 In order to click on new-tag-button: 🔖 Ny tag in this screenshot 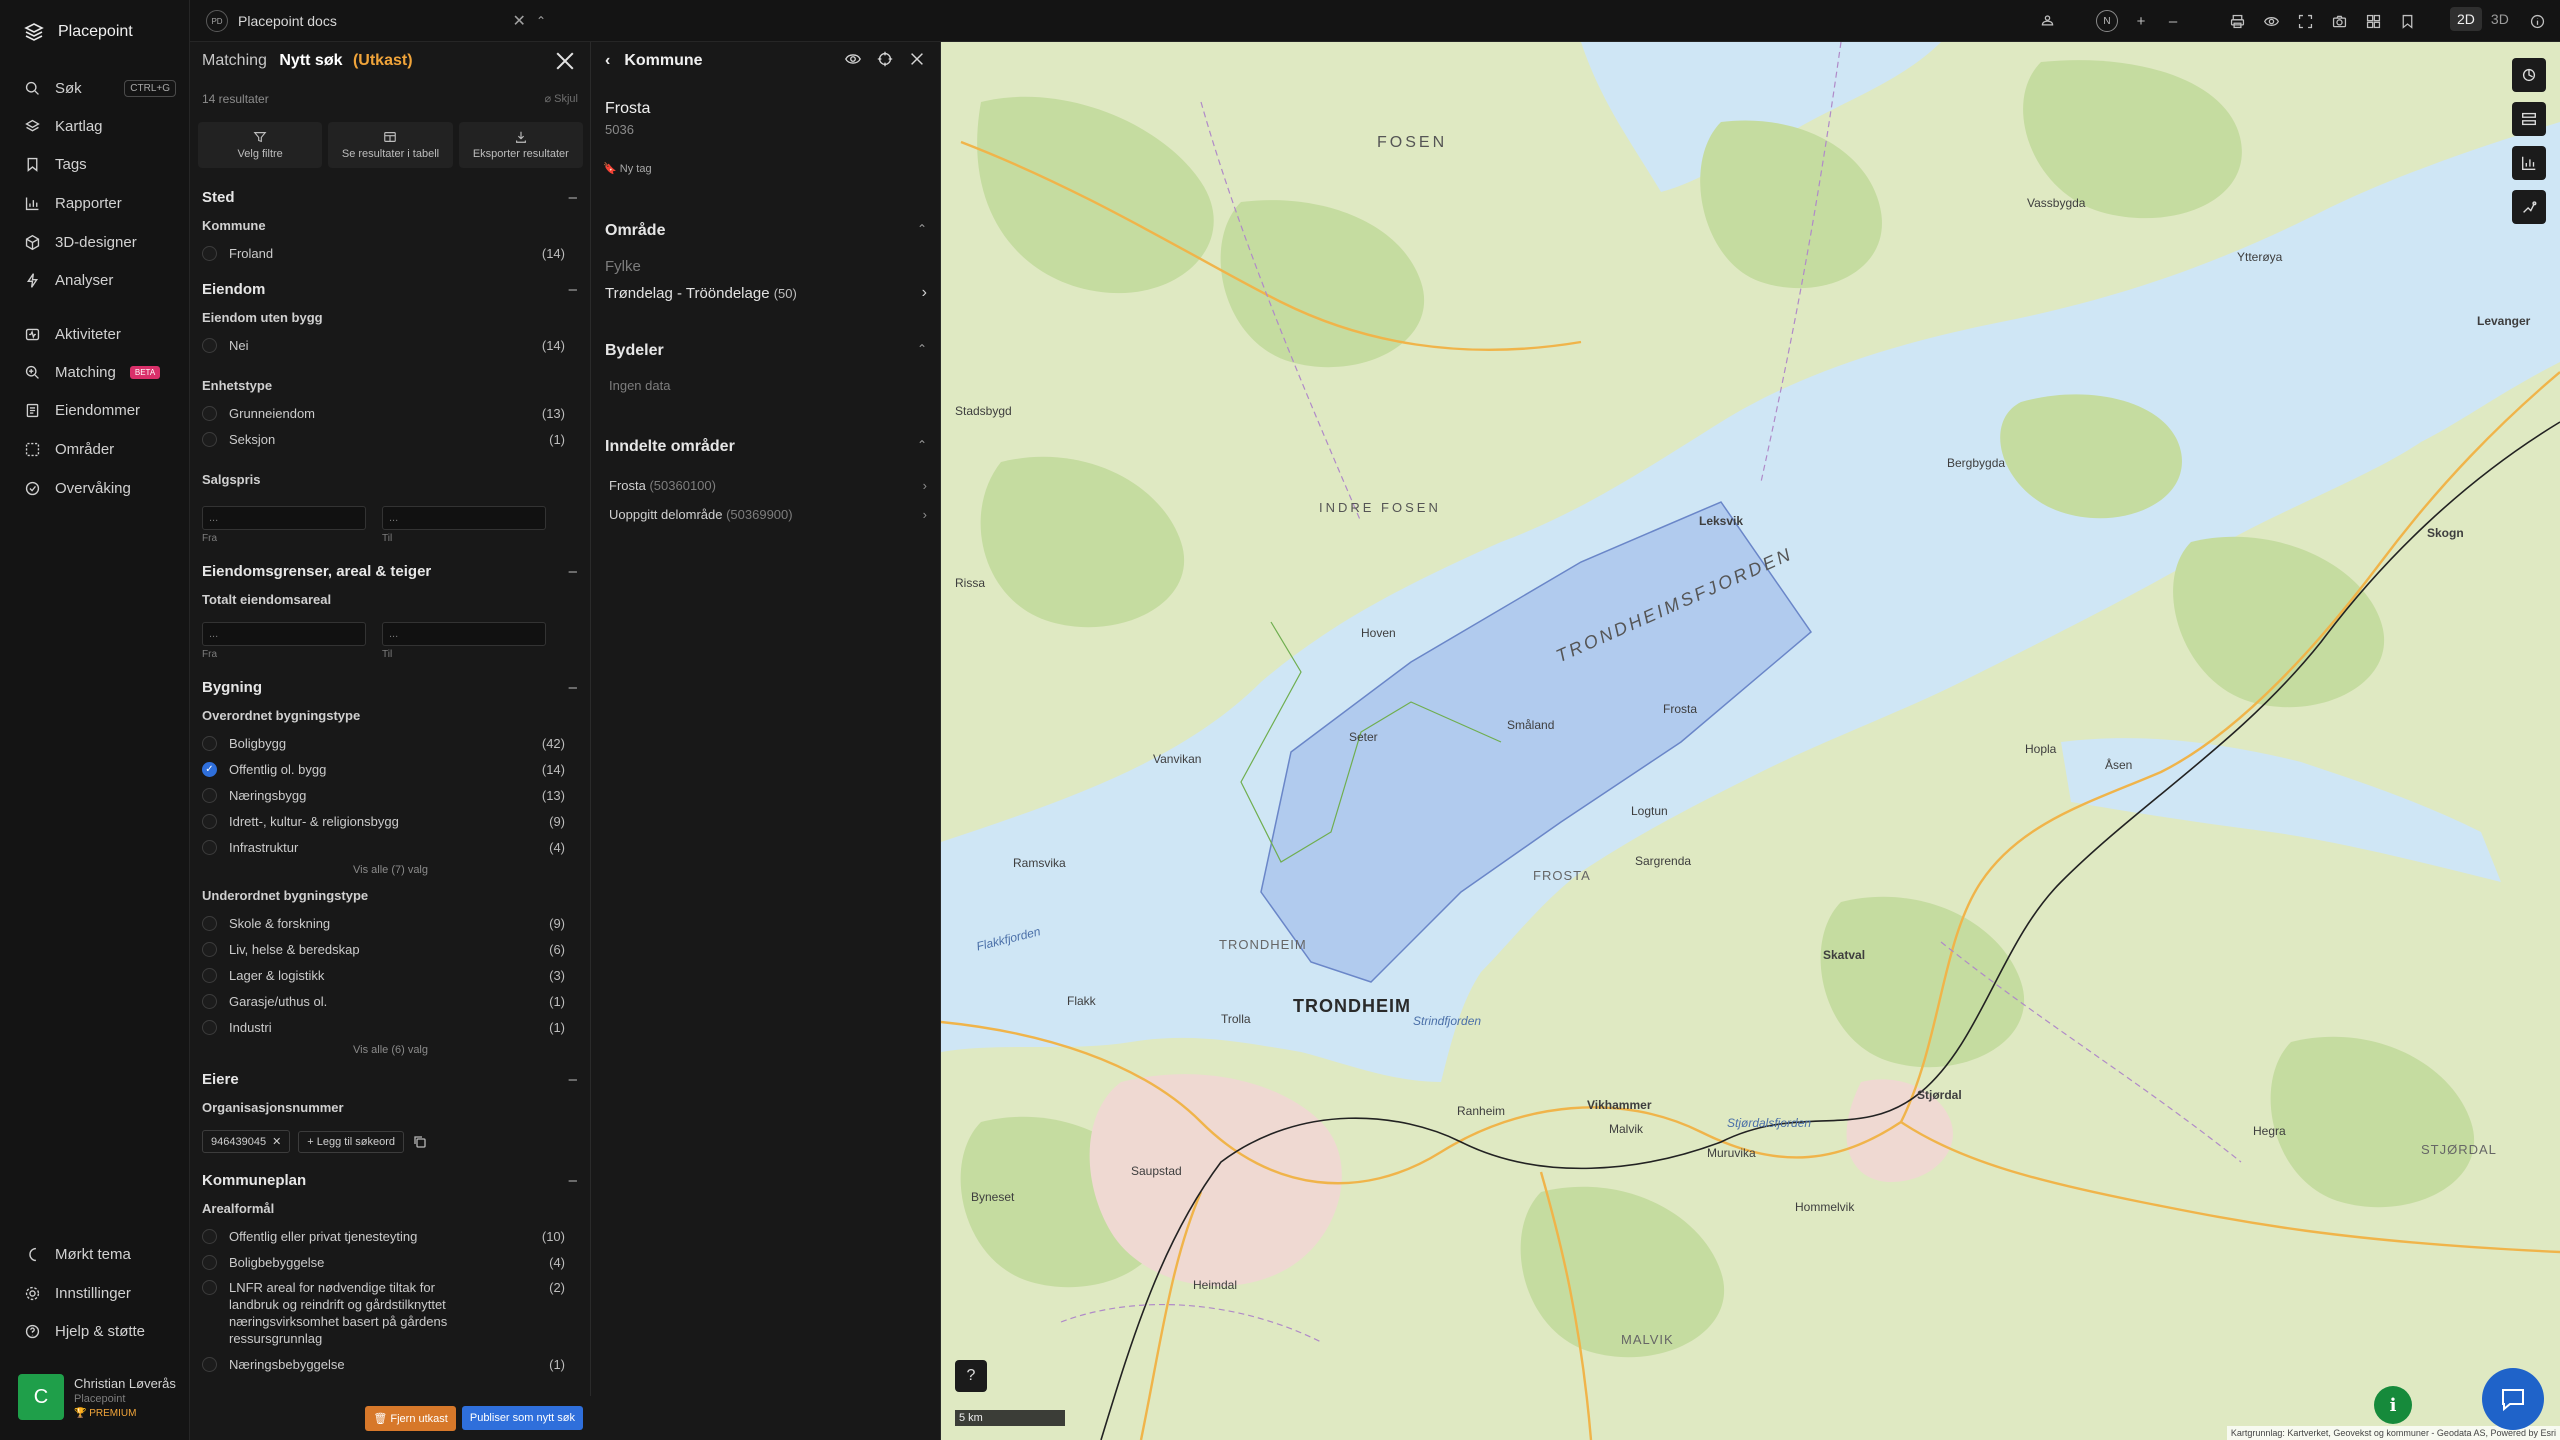, I will do `click(627, 168)`.